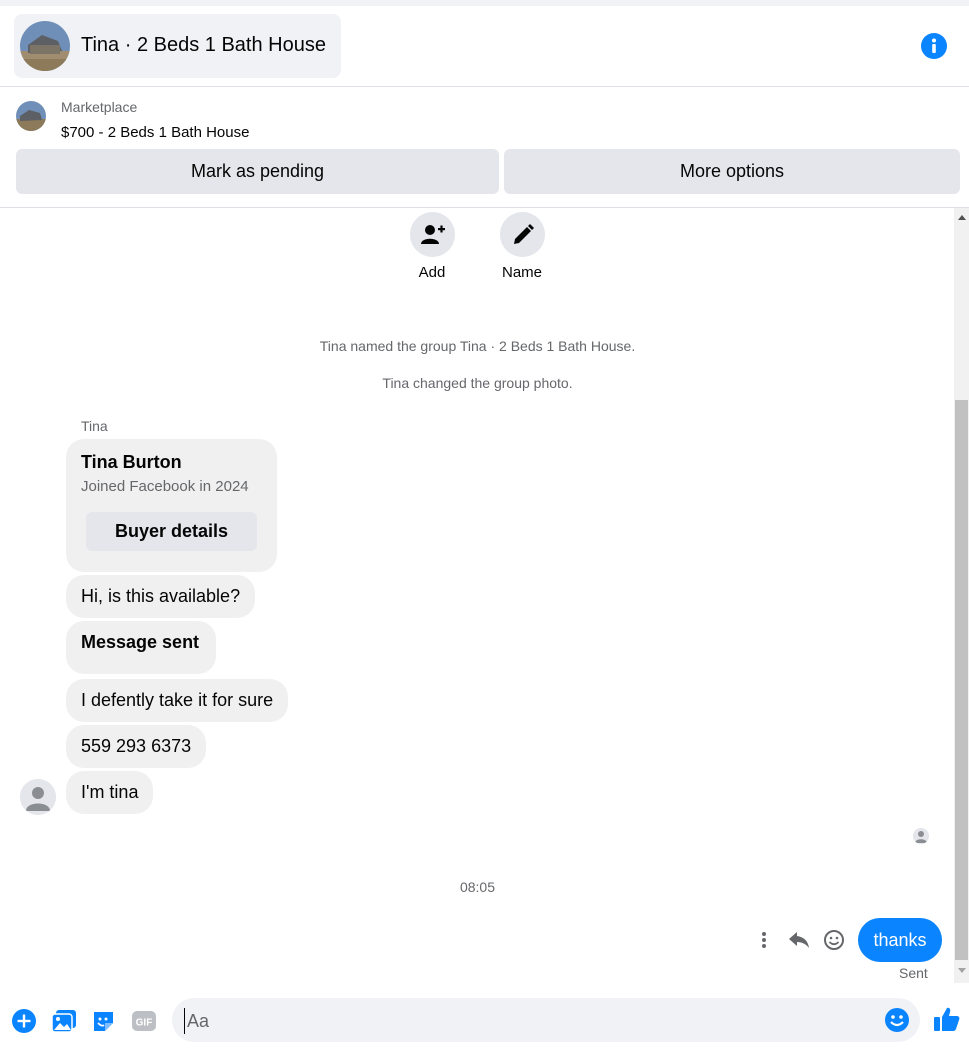 The width and height of the screenshot is (969, 1053). I want to click on incoming-message-bubble: Hi, is this available?, so click(161, 596).